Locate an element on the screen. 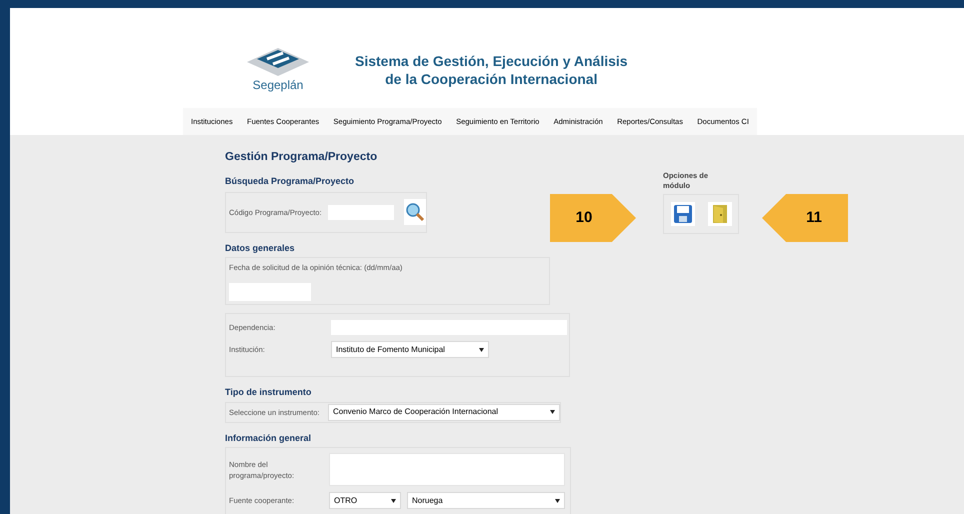 This screenshot has width=964, height=514. logo-text: Segeplán is located at coordinates (278, 85).